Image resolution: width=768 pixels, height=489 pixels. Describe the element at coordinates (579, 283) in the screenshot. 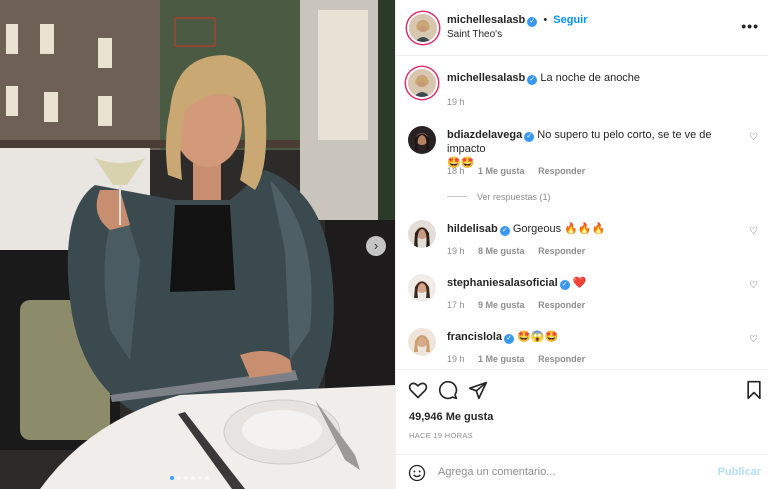

I see `comment-emoji: ❤️` at that location.